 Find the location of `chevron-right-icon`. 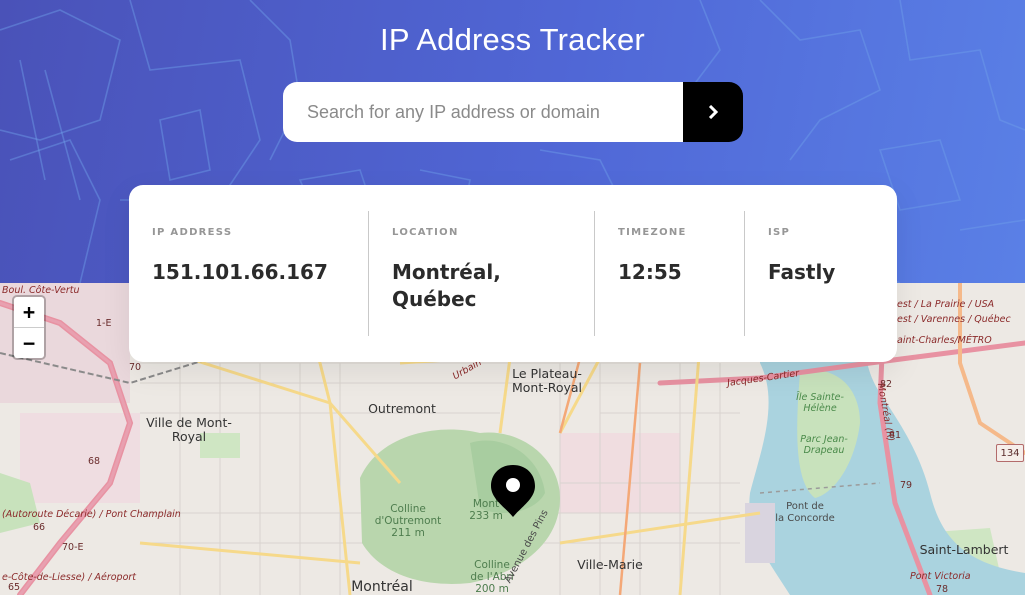

chevron-right-icon is located at coordinates (713, 112).